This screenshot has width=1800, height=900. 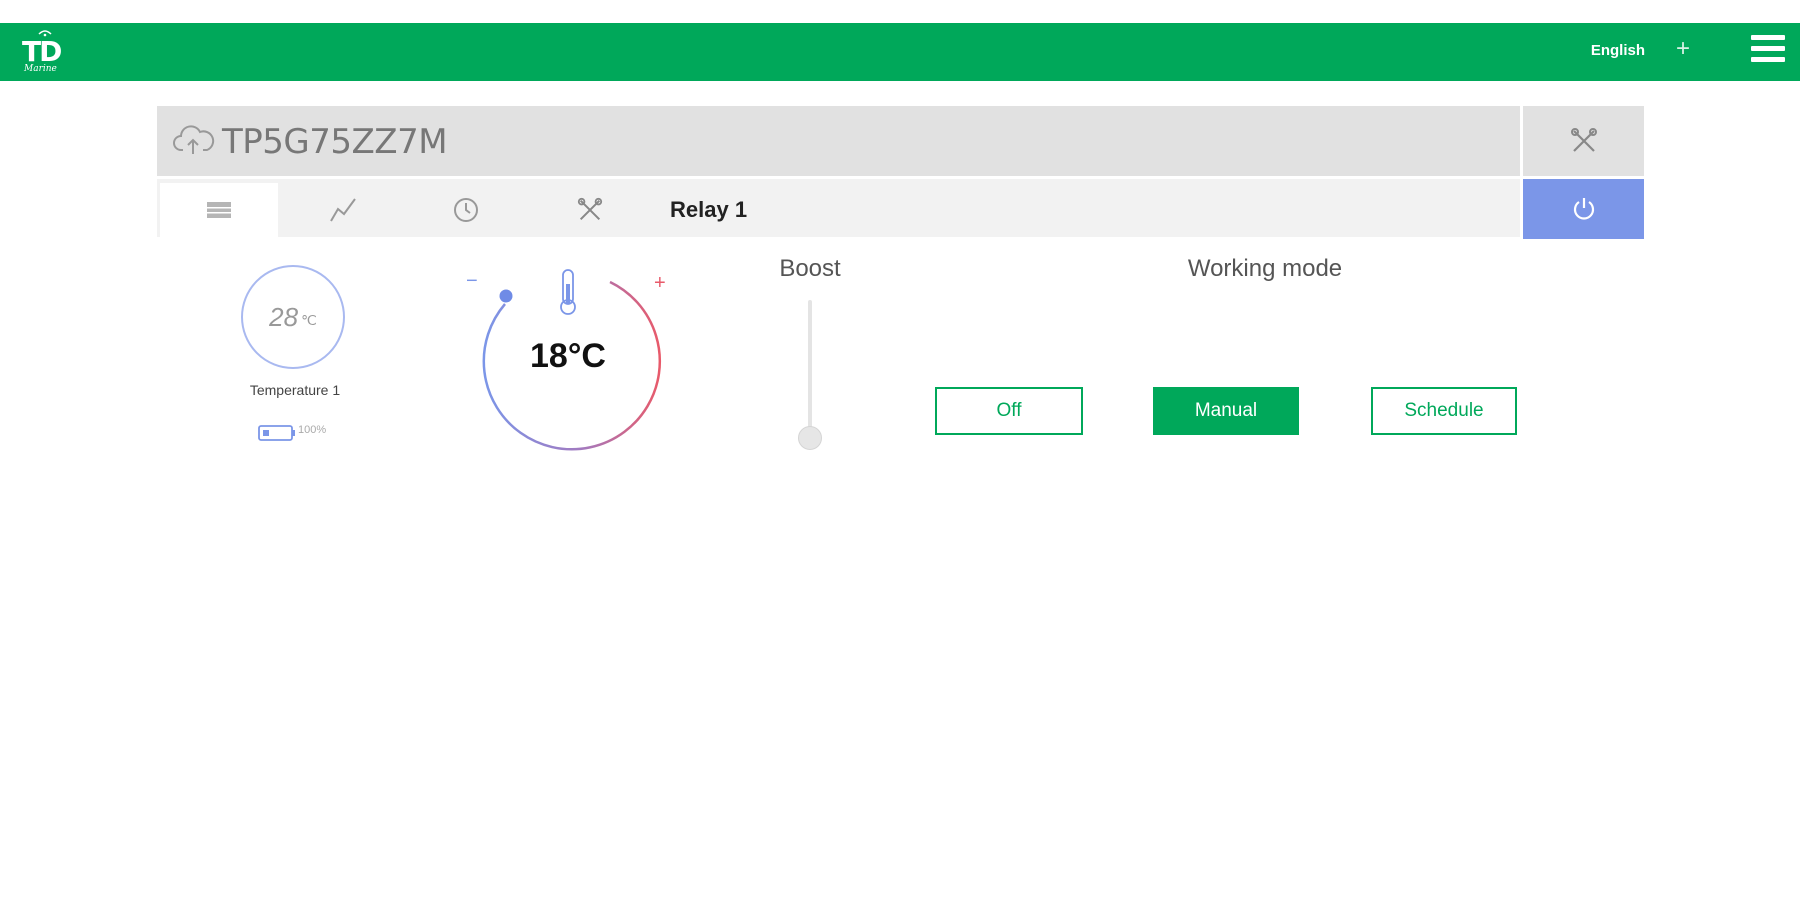 I want to click on mode-manual-button: Manual, so click(x=1226, y=411).